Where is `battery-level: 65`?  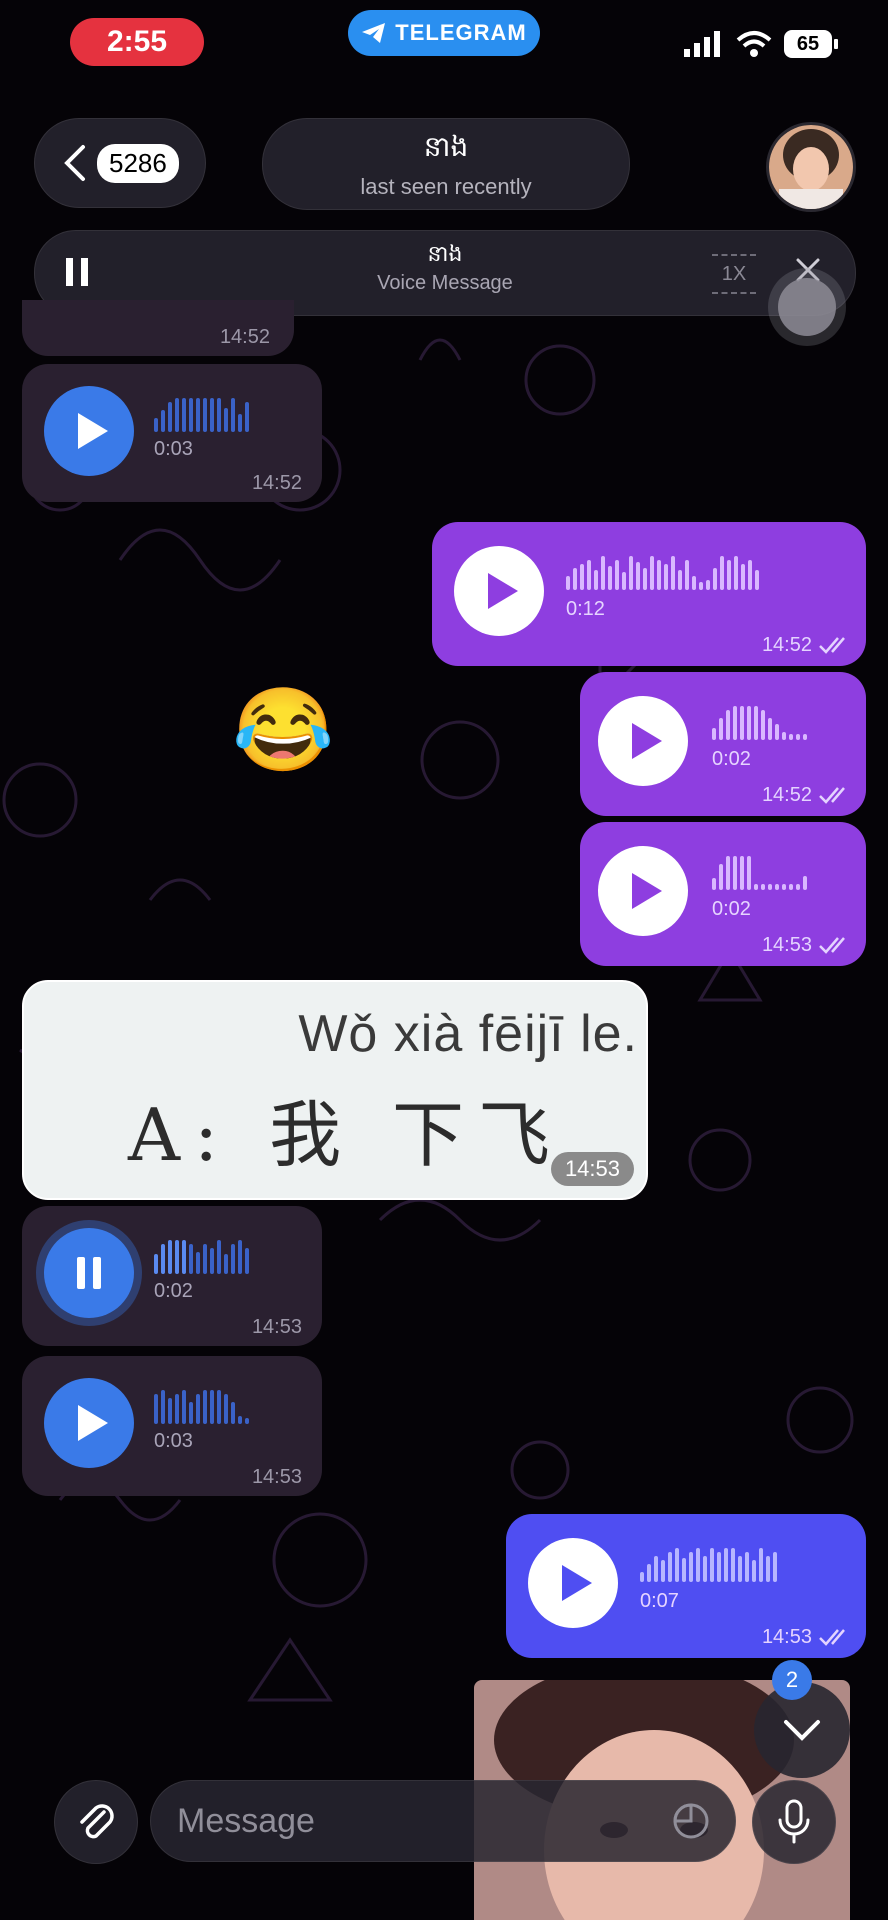 battery-level: 65 is located at coordinates (808, 43).